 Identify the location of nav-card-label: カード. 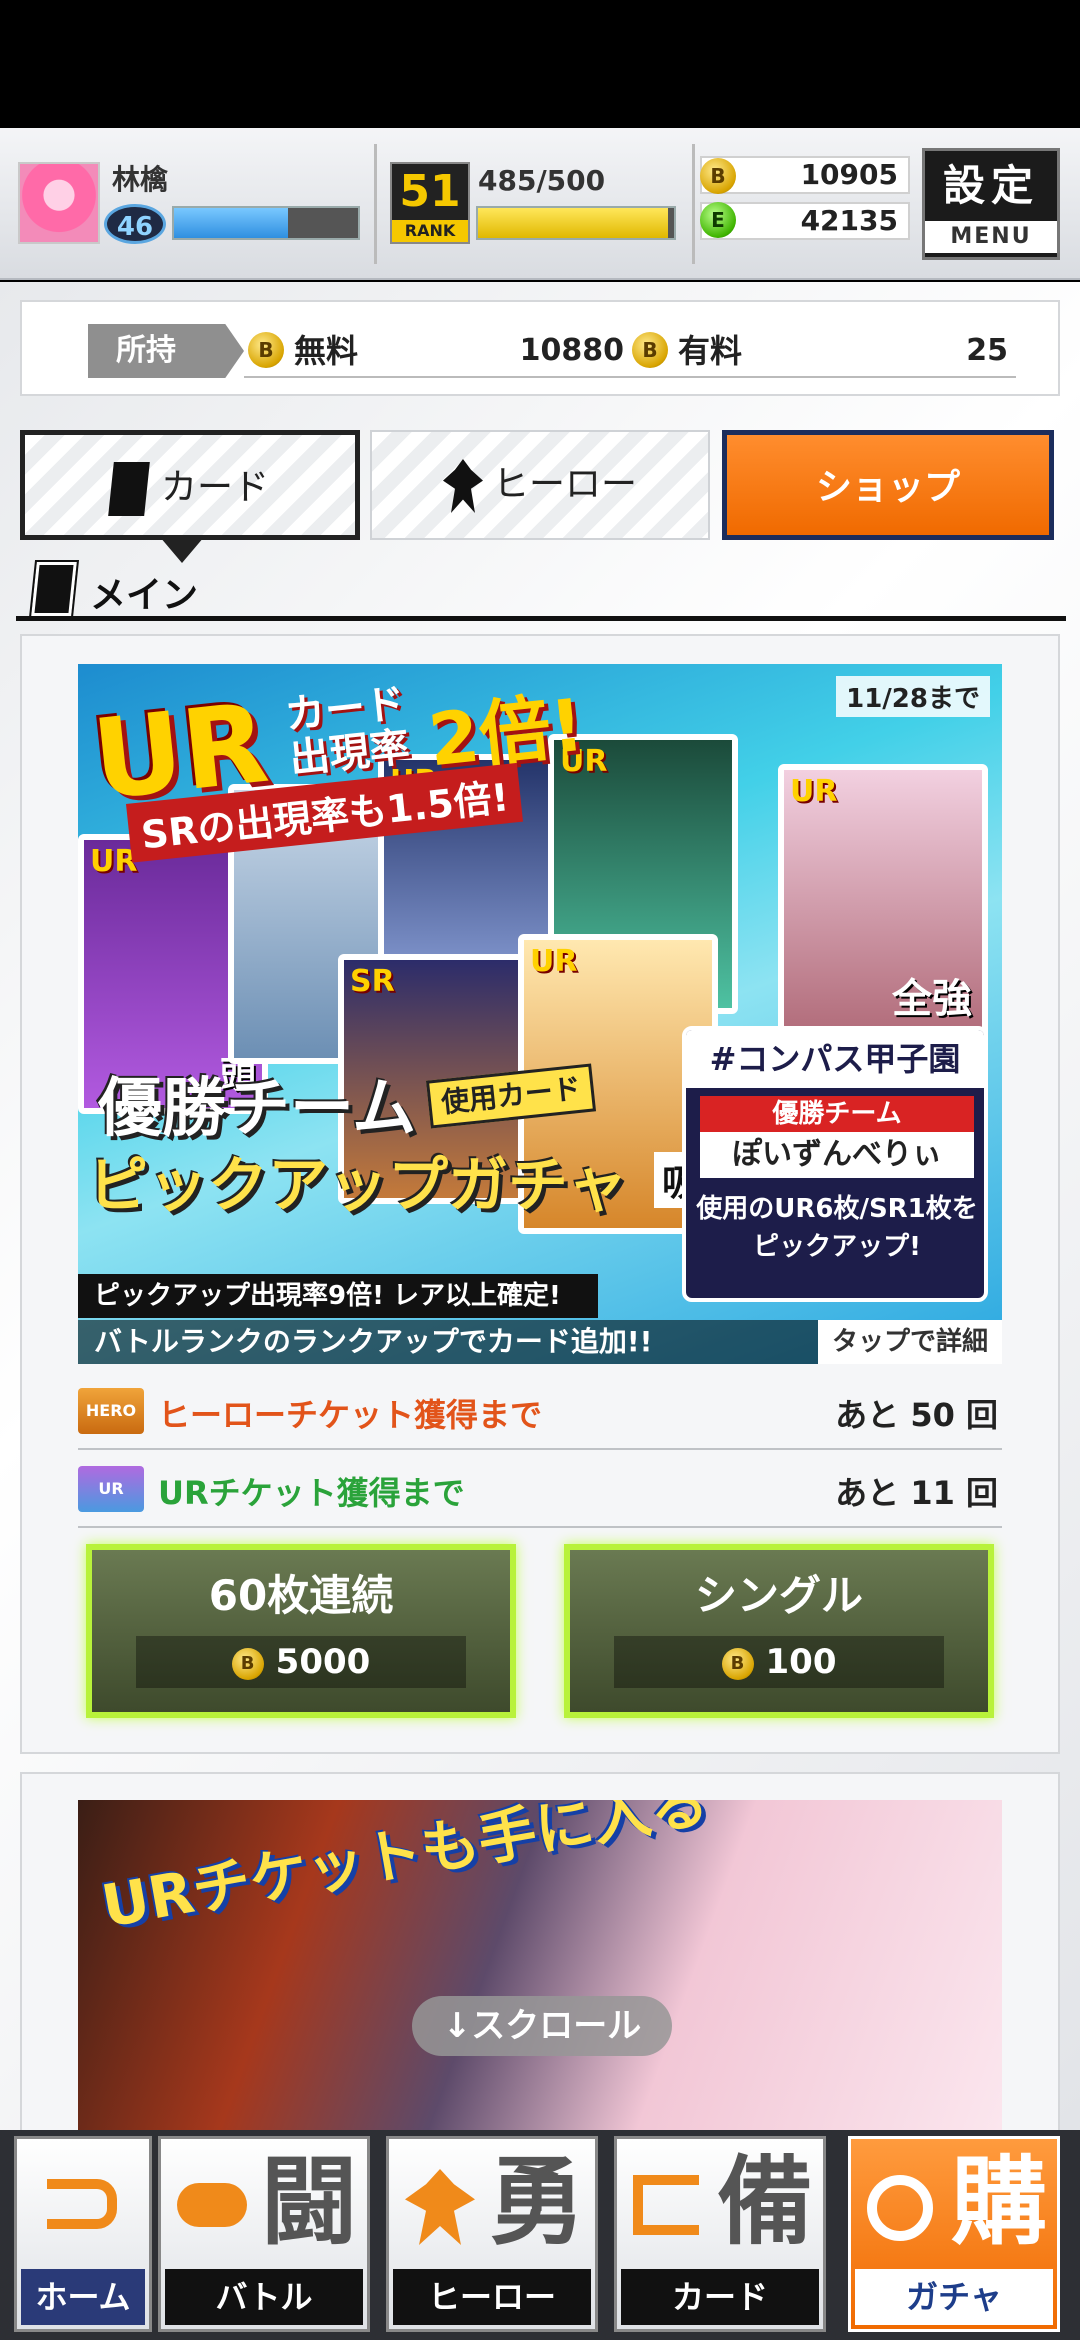
(720, 2297).